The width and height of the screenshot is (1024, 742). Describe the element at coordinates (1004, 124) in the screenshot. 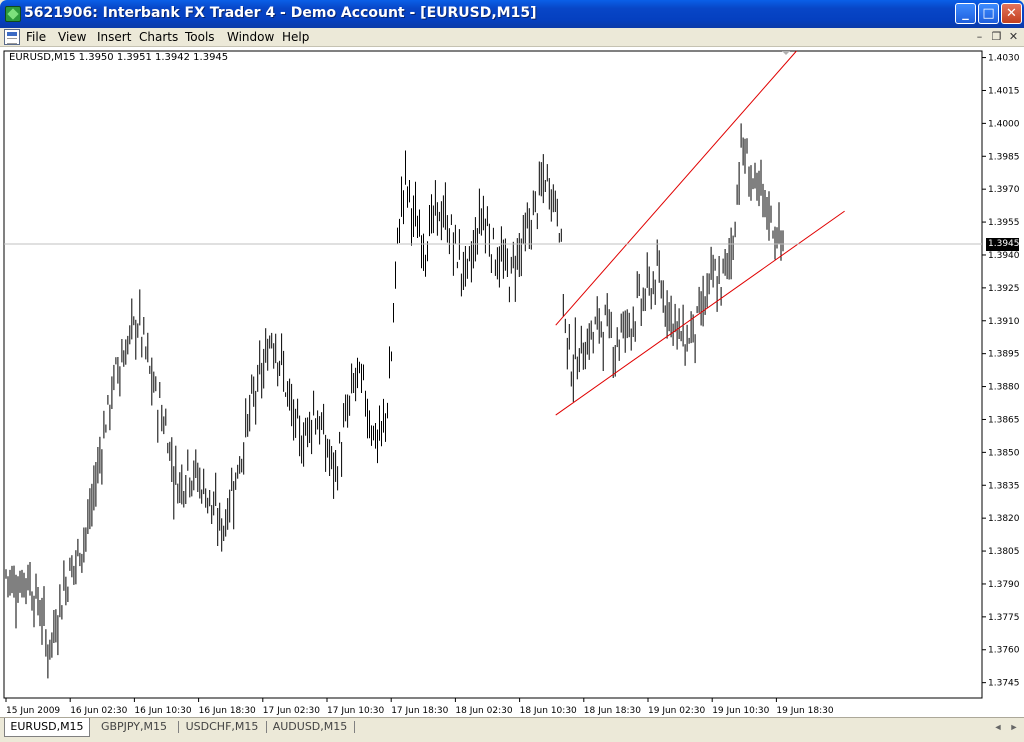

I see `y-tick-label: 1.4000` at that location.